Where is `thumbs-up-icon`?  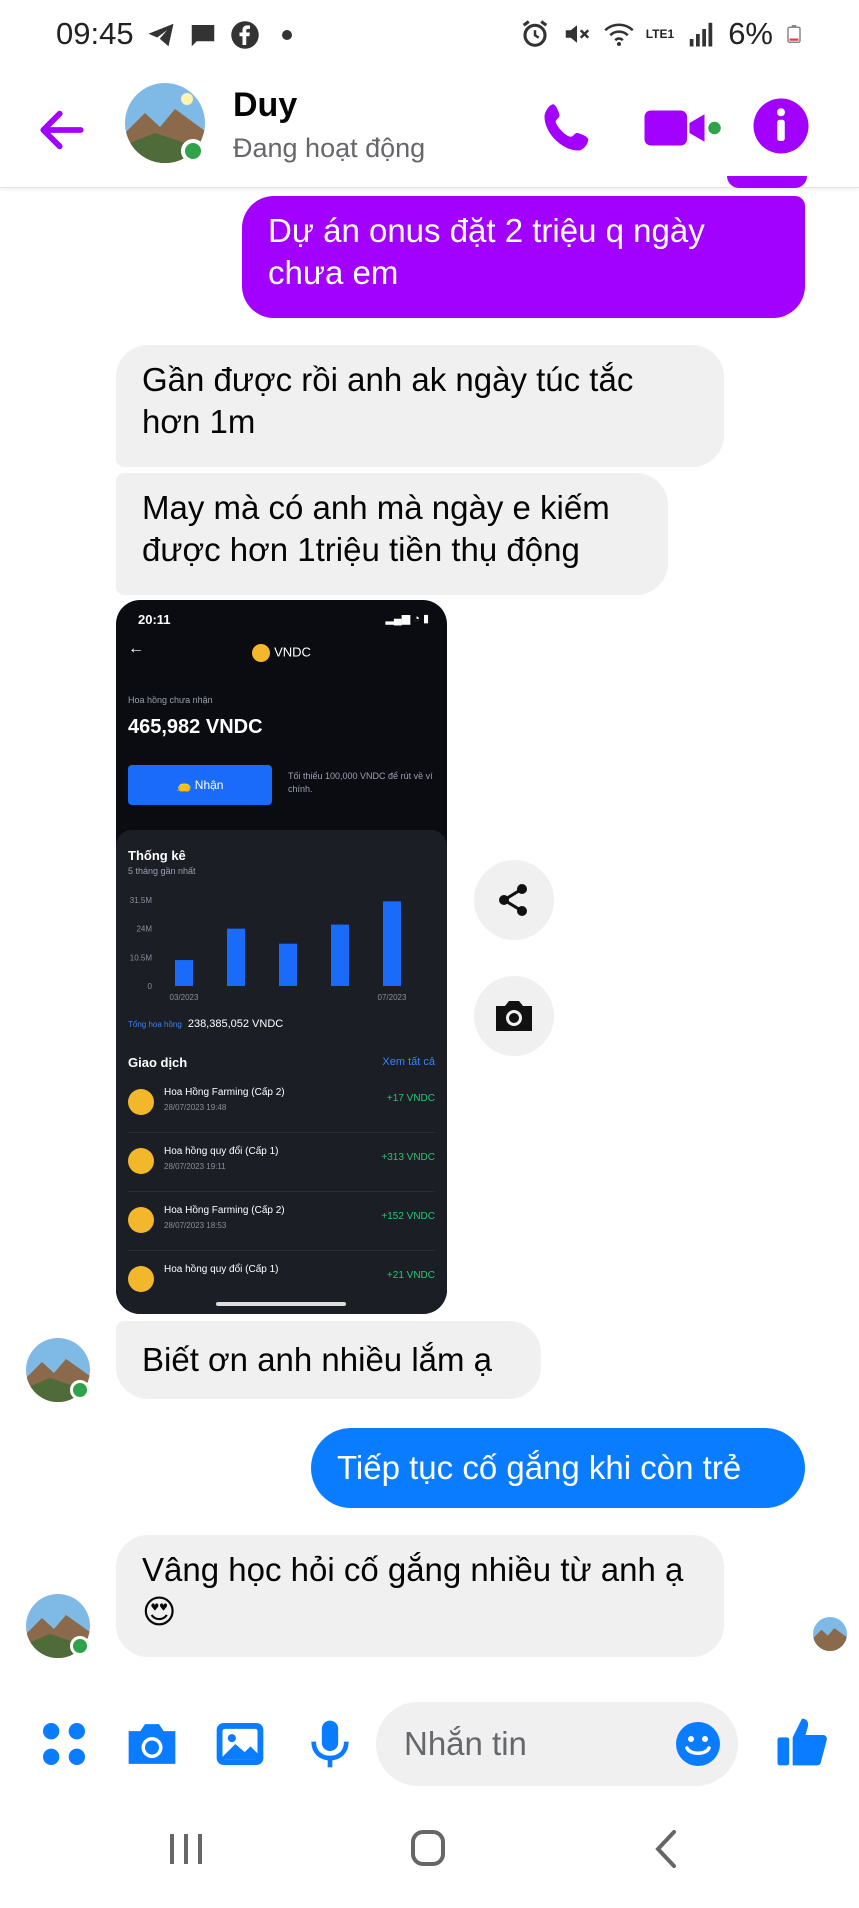 thumbs-up-icon is located at coordinates (802, 1742).